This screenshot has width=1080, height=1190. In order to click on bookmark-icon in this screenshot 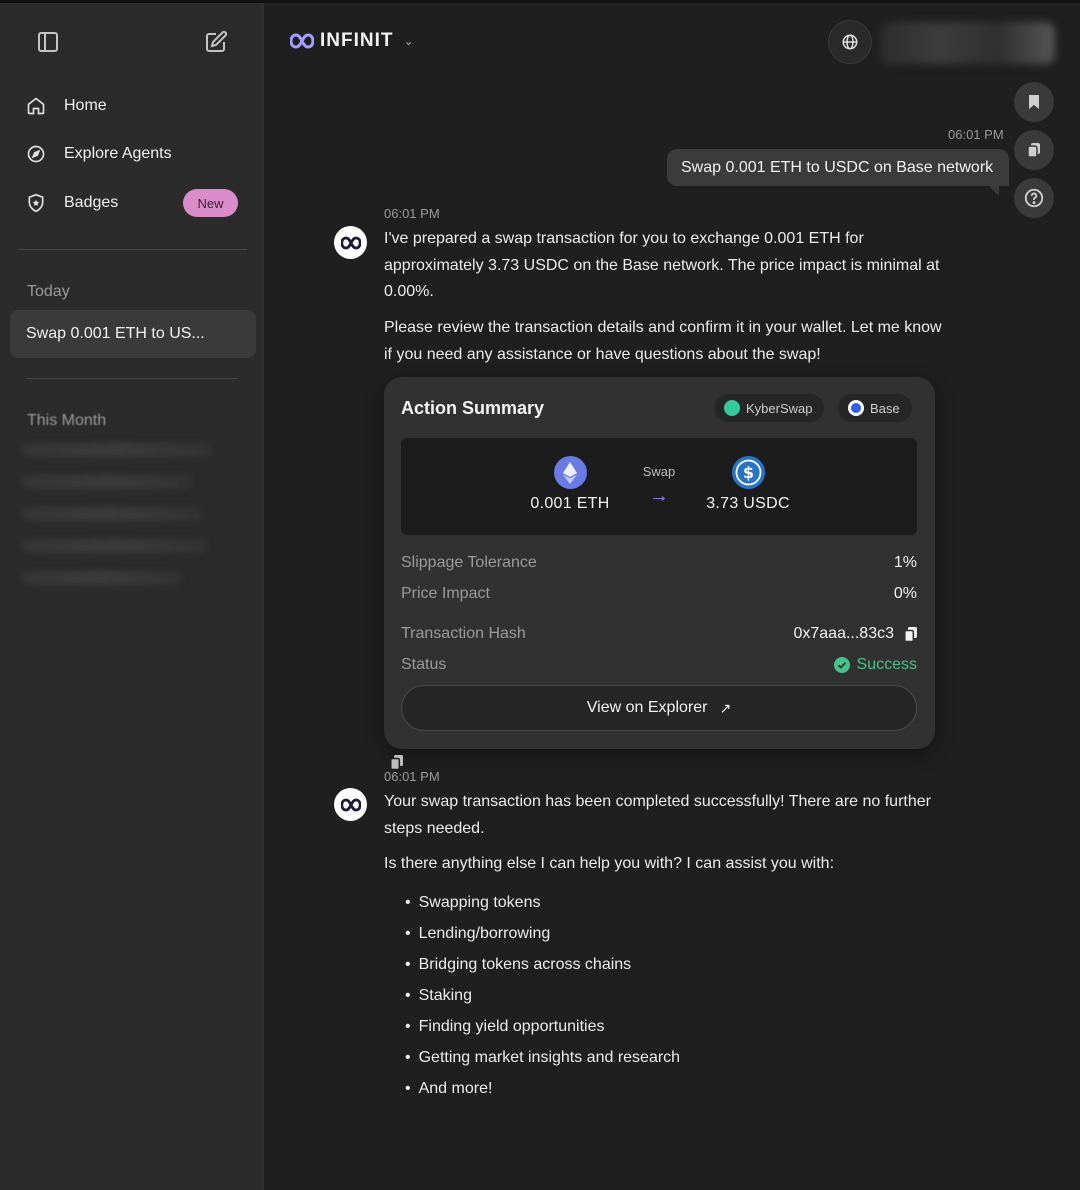, I will do `click(1034, 102)`.